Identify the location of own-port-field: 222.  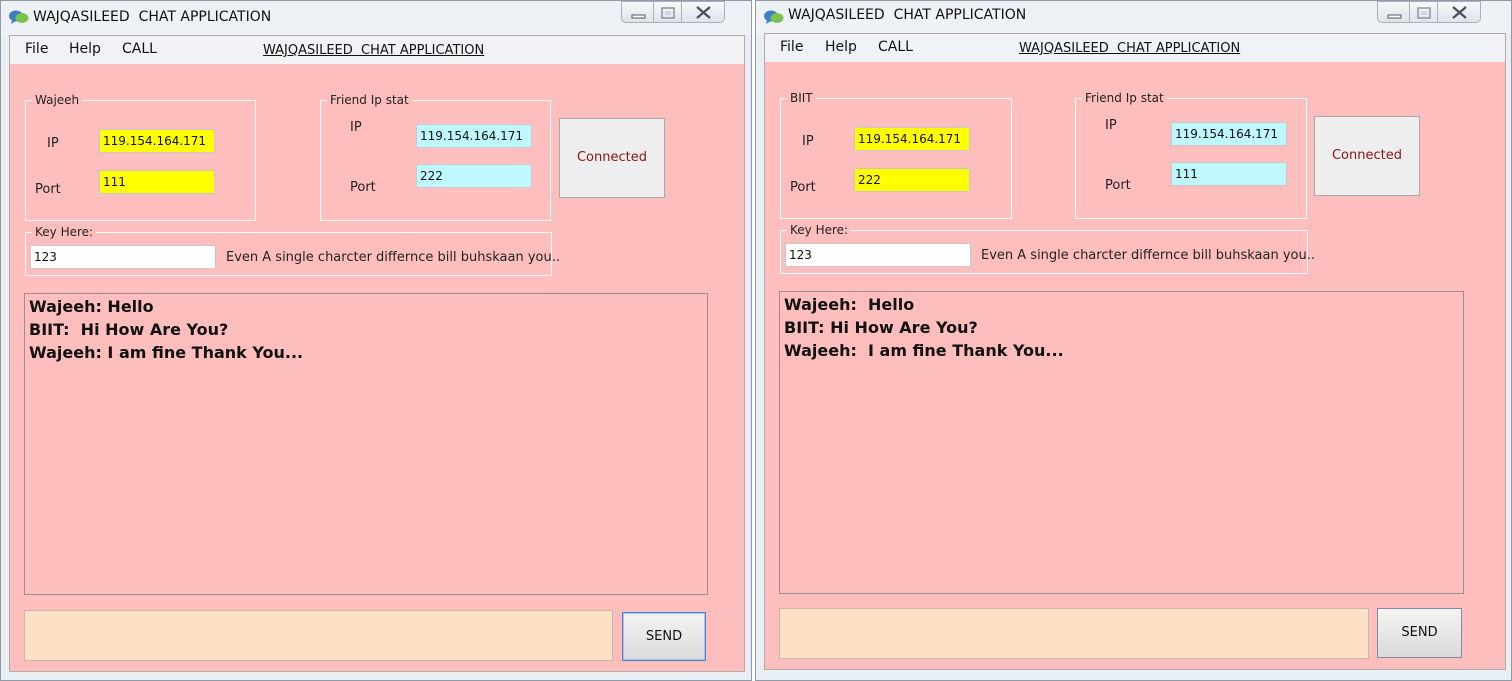
(912, 180).